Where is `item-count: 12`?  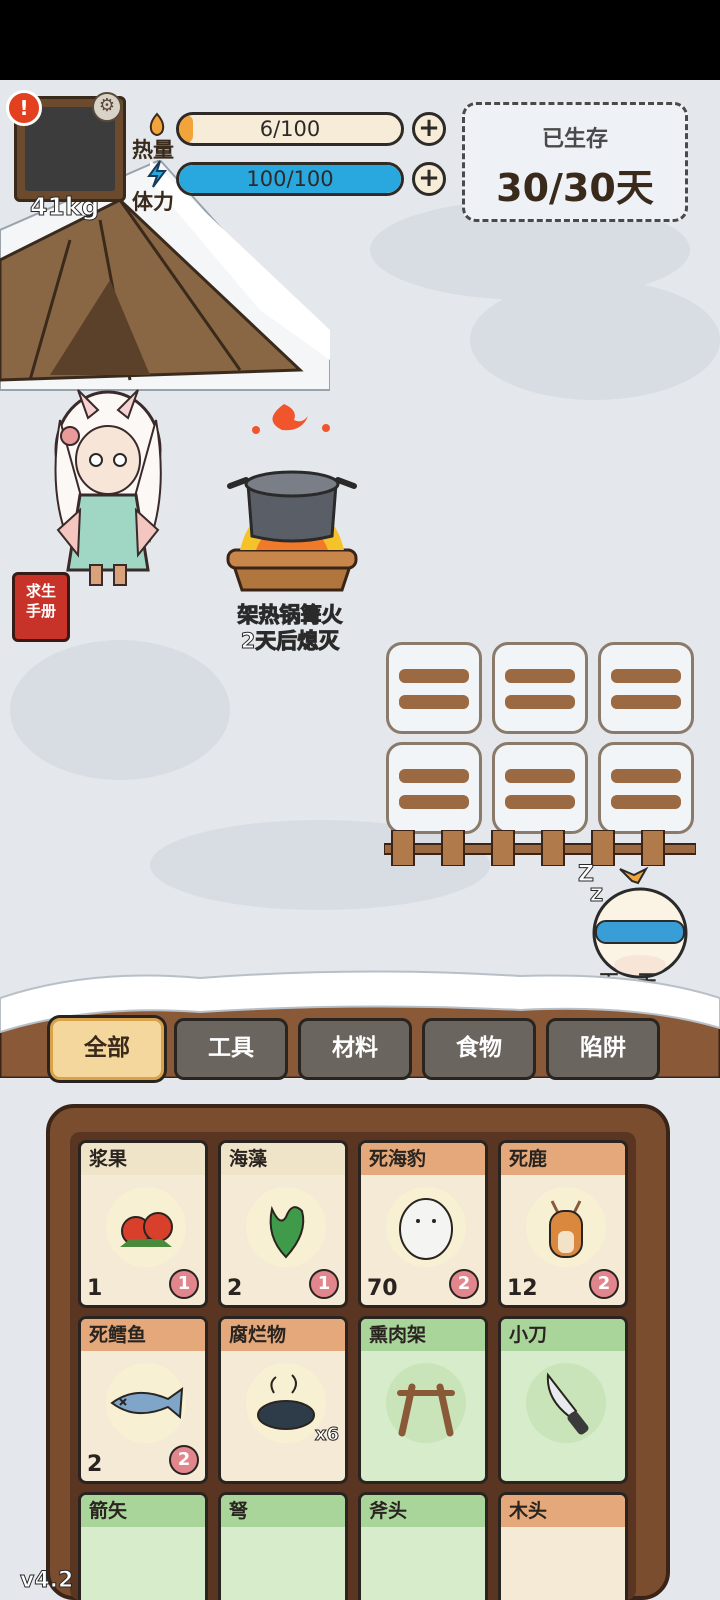
item-count: 12 is located at coordinates (522, 1288).